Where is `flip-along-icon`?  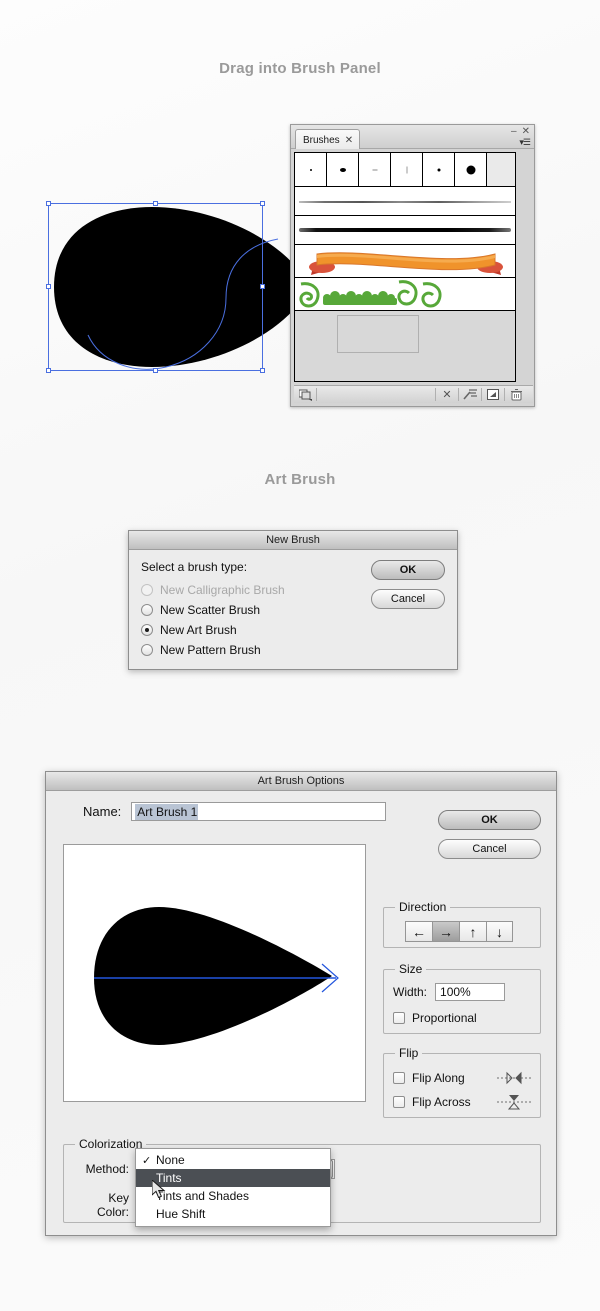
flip-along-icon is located at coordinates (514, 1078).